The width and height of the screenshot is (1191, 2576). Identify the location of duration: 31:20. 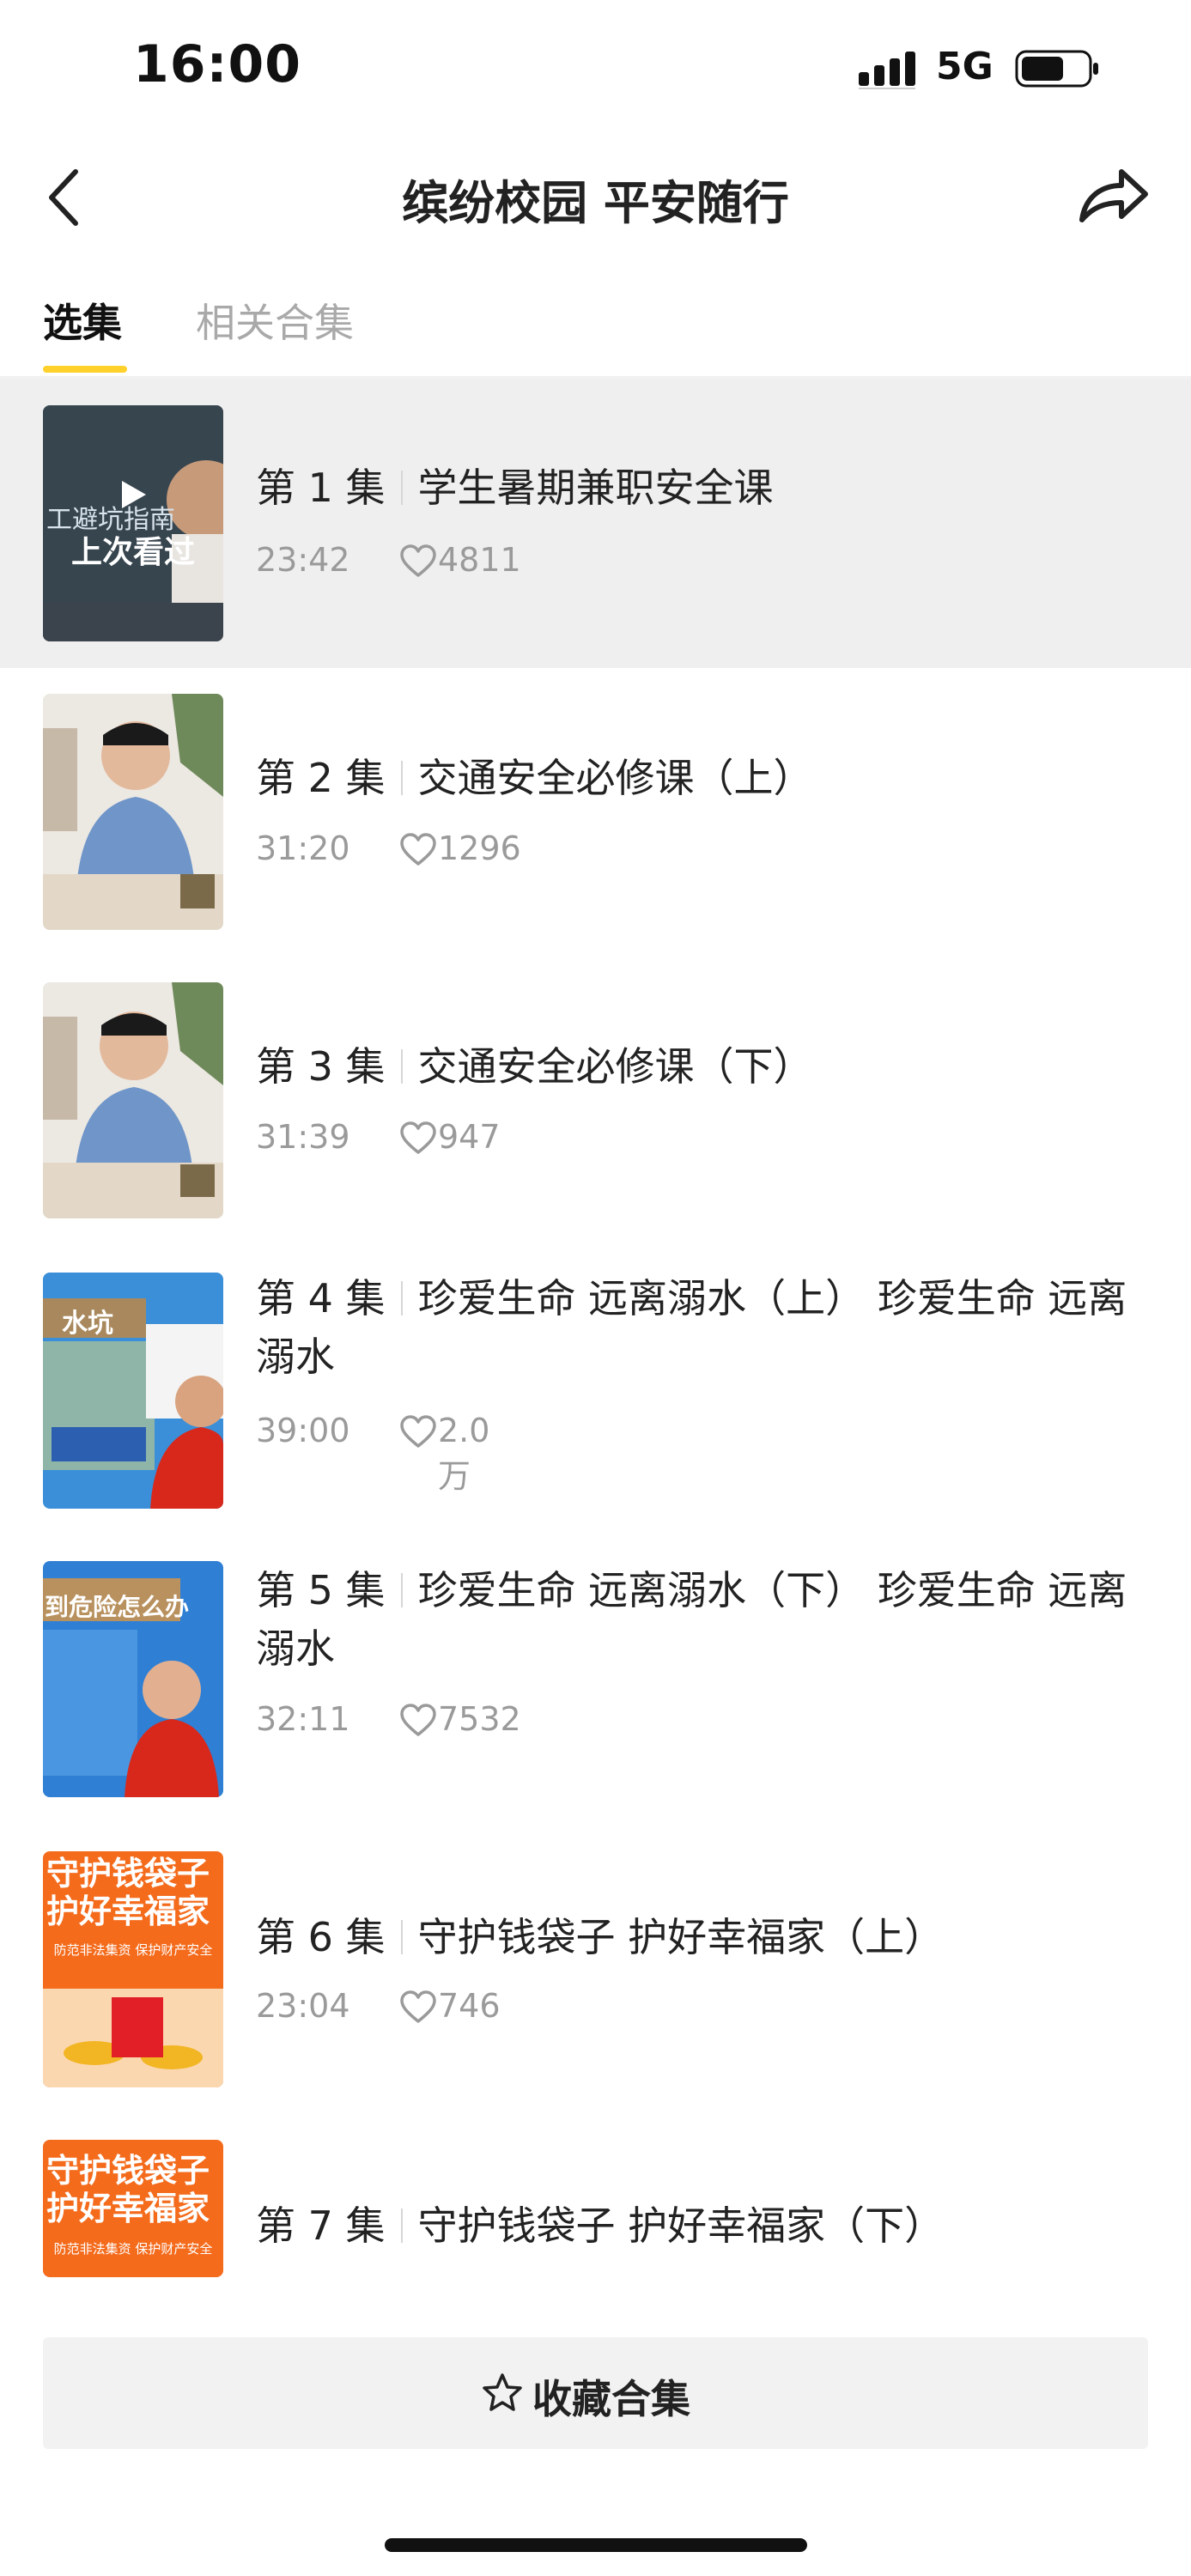
(303, 848).